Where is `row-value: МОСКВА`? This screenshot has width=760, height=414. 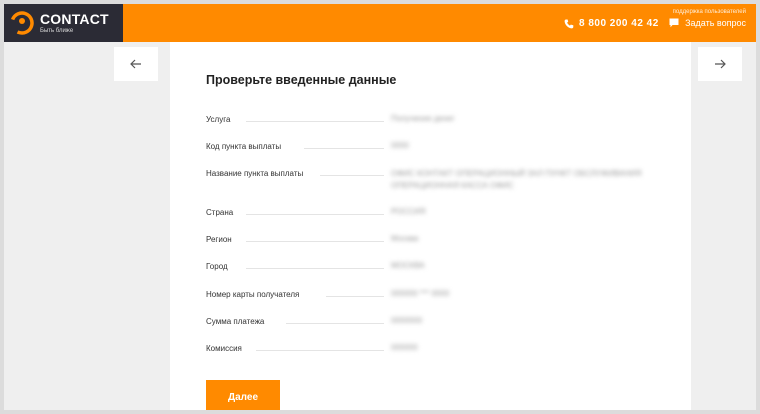
row-value: МОСКВА is located at coordinates (408, 265).